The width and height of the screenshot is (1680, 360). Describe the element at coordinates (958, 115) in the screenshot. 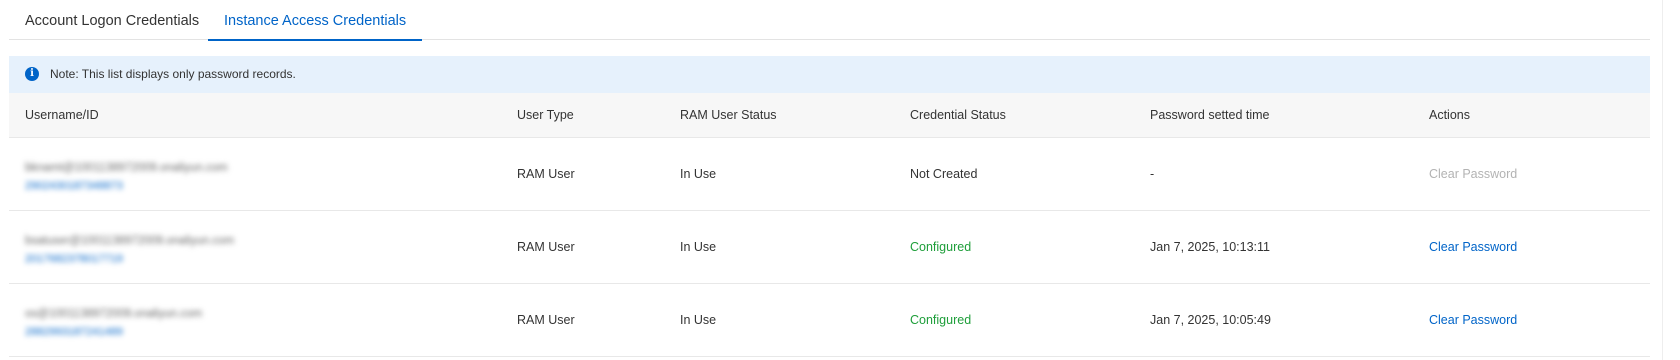

I see `column-header-credential-status: Credential Status` at that location.